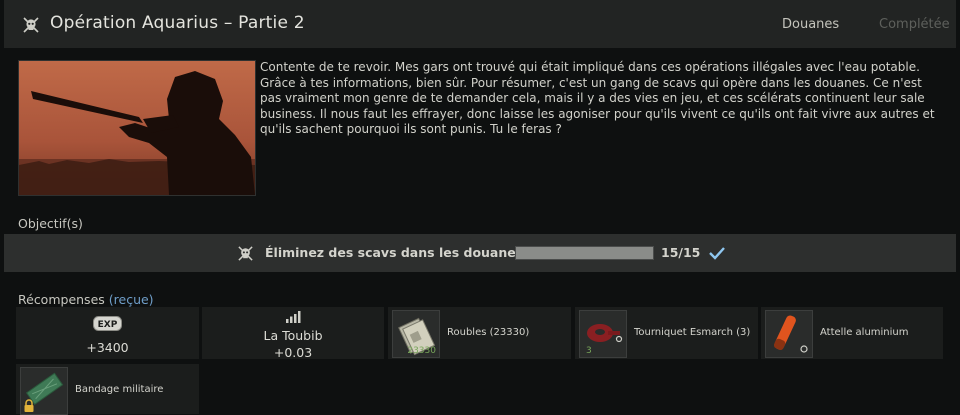 This screenshot has width=960, height=415. Describe the element at coordinates (177, 23) in the screenshot. I see `quest-title: Opération Aquarius – Partie 2` at that location.